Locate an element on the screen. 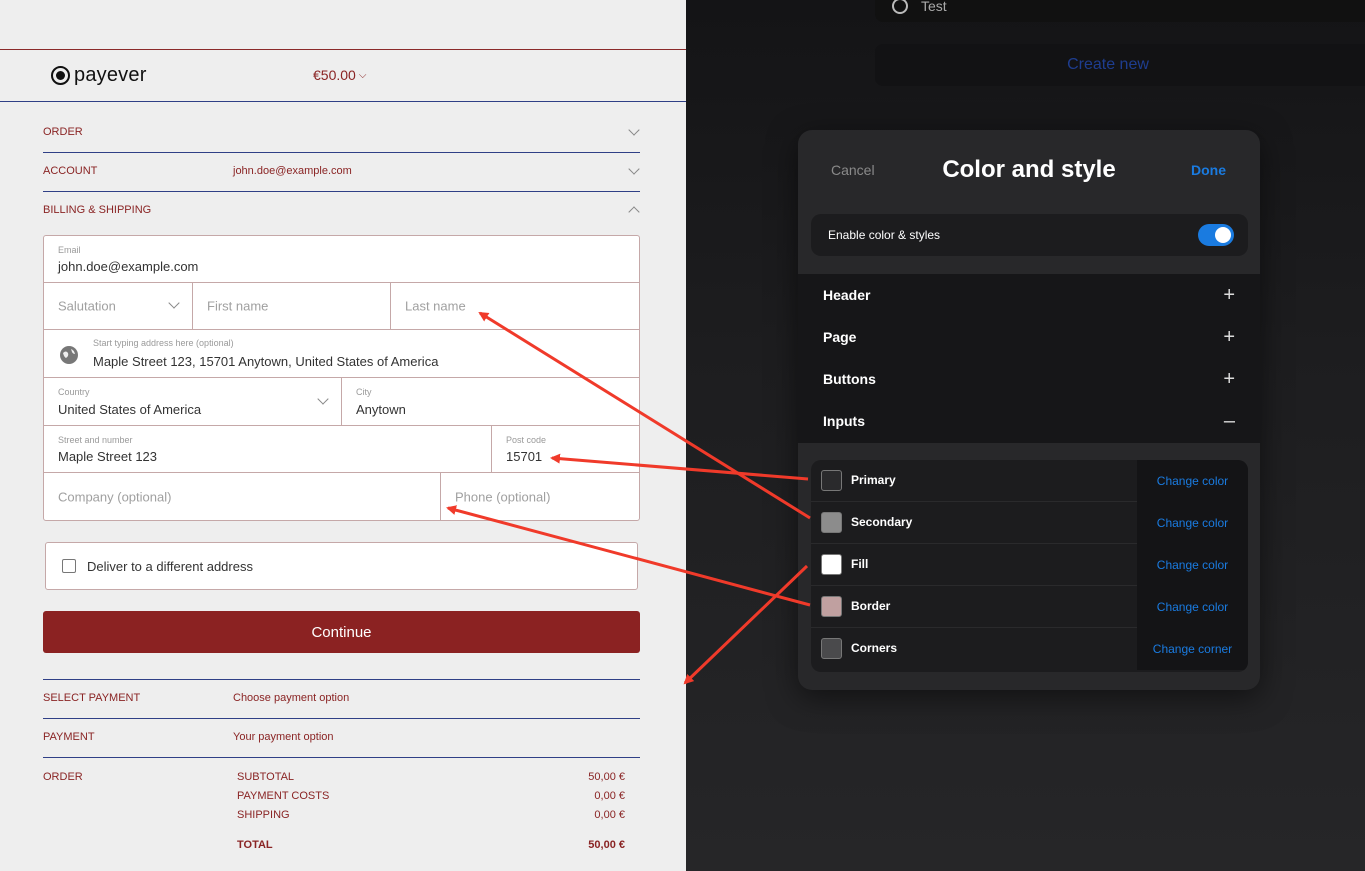 The image size is (1365, 871). street-value: Maple Street 123 is located at coordinates (108, 456).